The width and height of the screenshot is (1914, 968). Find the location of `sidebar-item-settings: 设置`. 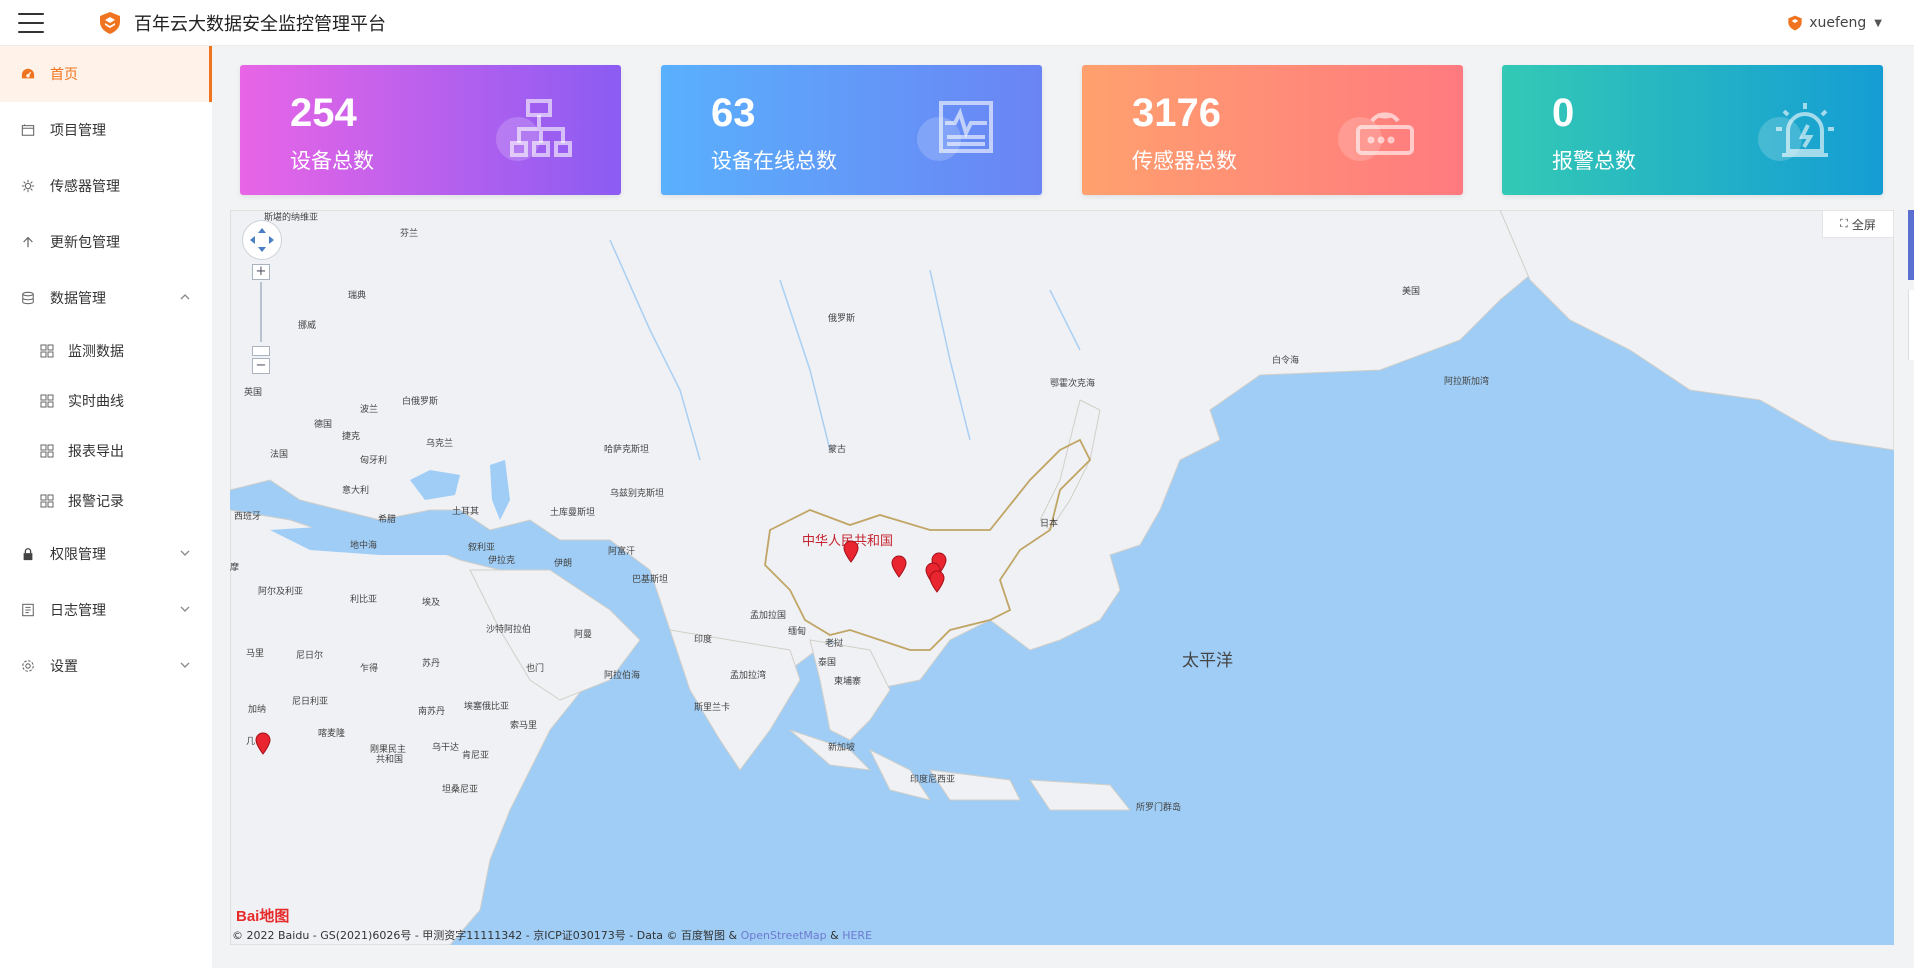

sidebar-item-settings: 设置 is located at coordinates (106, 666).